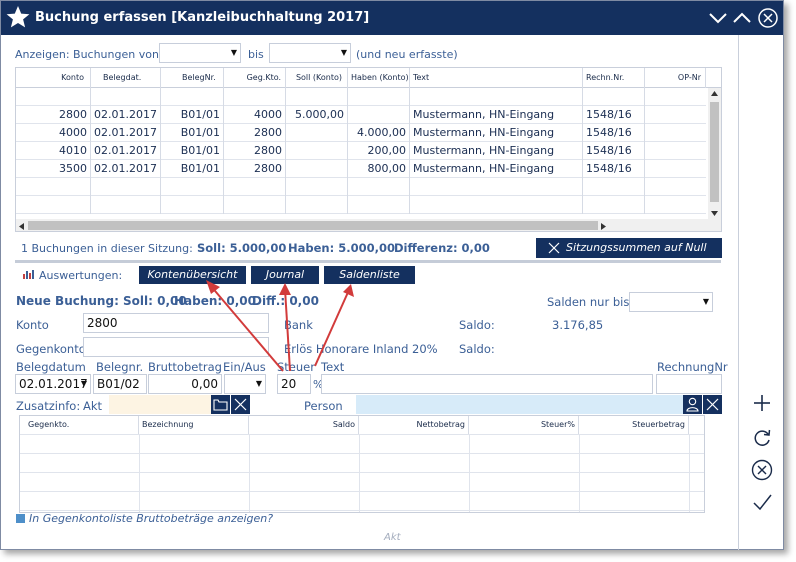 Image resolution: width=796 pixels, height=562 pixels. I want to click on brutto-checkbox, so click(20, 518).